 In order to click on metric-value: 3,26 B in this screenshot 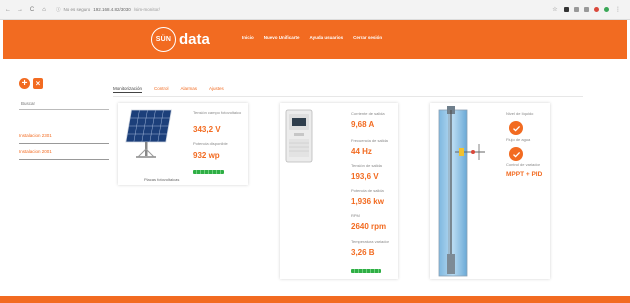, I will do `click(363, 252)`.